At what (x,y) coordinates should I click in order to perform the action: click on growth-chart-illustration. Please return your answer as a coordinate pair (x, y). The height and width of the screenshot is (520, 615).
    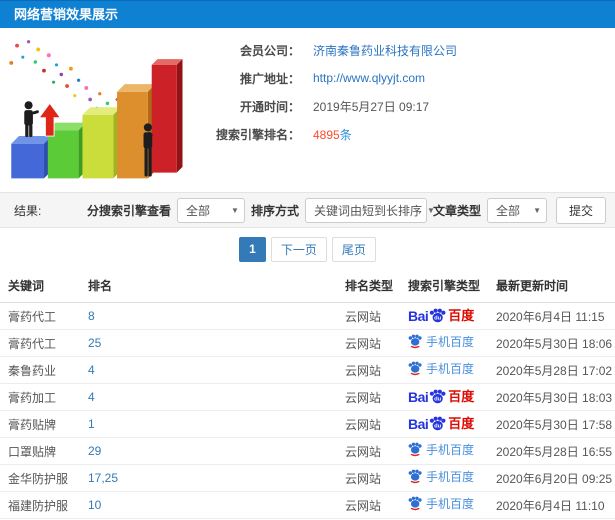
    Looking at the image, I should click on (96, 109).